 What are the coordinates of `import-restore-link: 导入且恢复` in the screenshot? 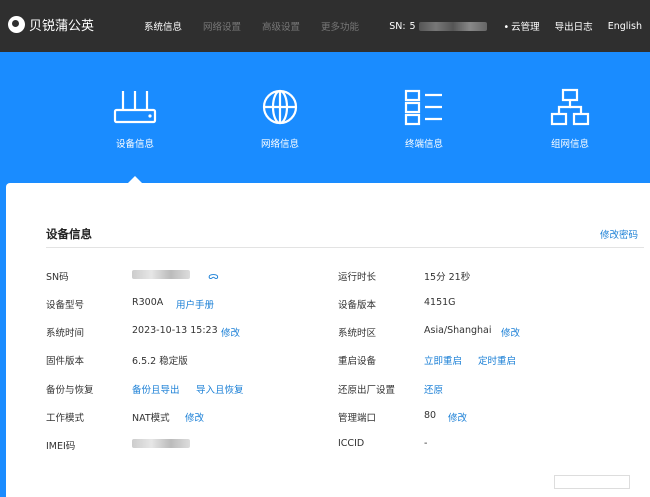 It's located at (220, 389).